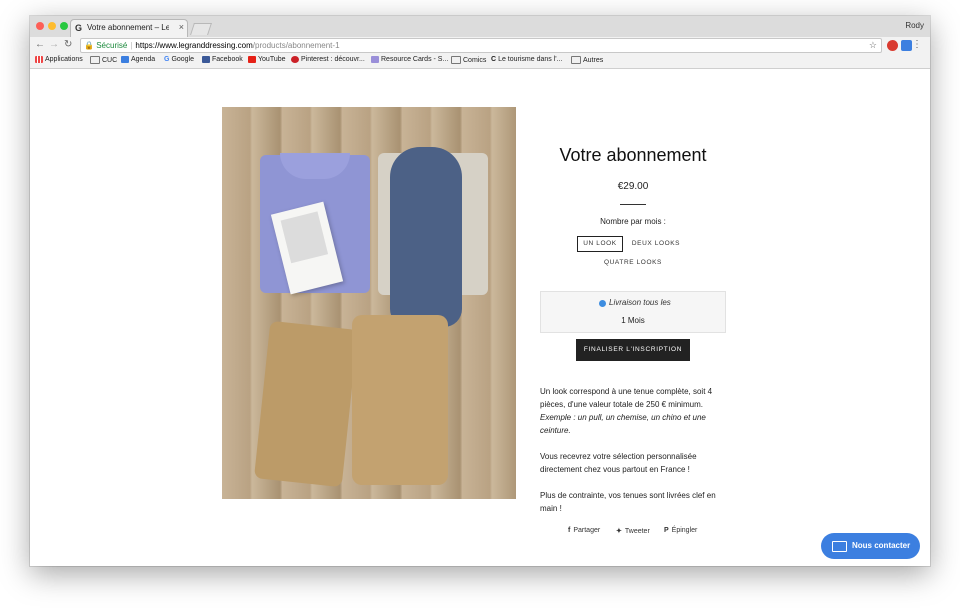 The image size is (960, 608). I want to click on share-pinterest: P Épingler, so click(680, 530).